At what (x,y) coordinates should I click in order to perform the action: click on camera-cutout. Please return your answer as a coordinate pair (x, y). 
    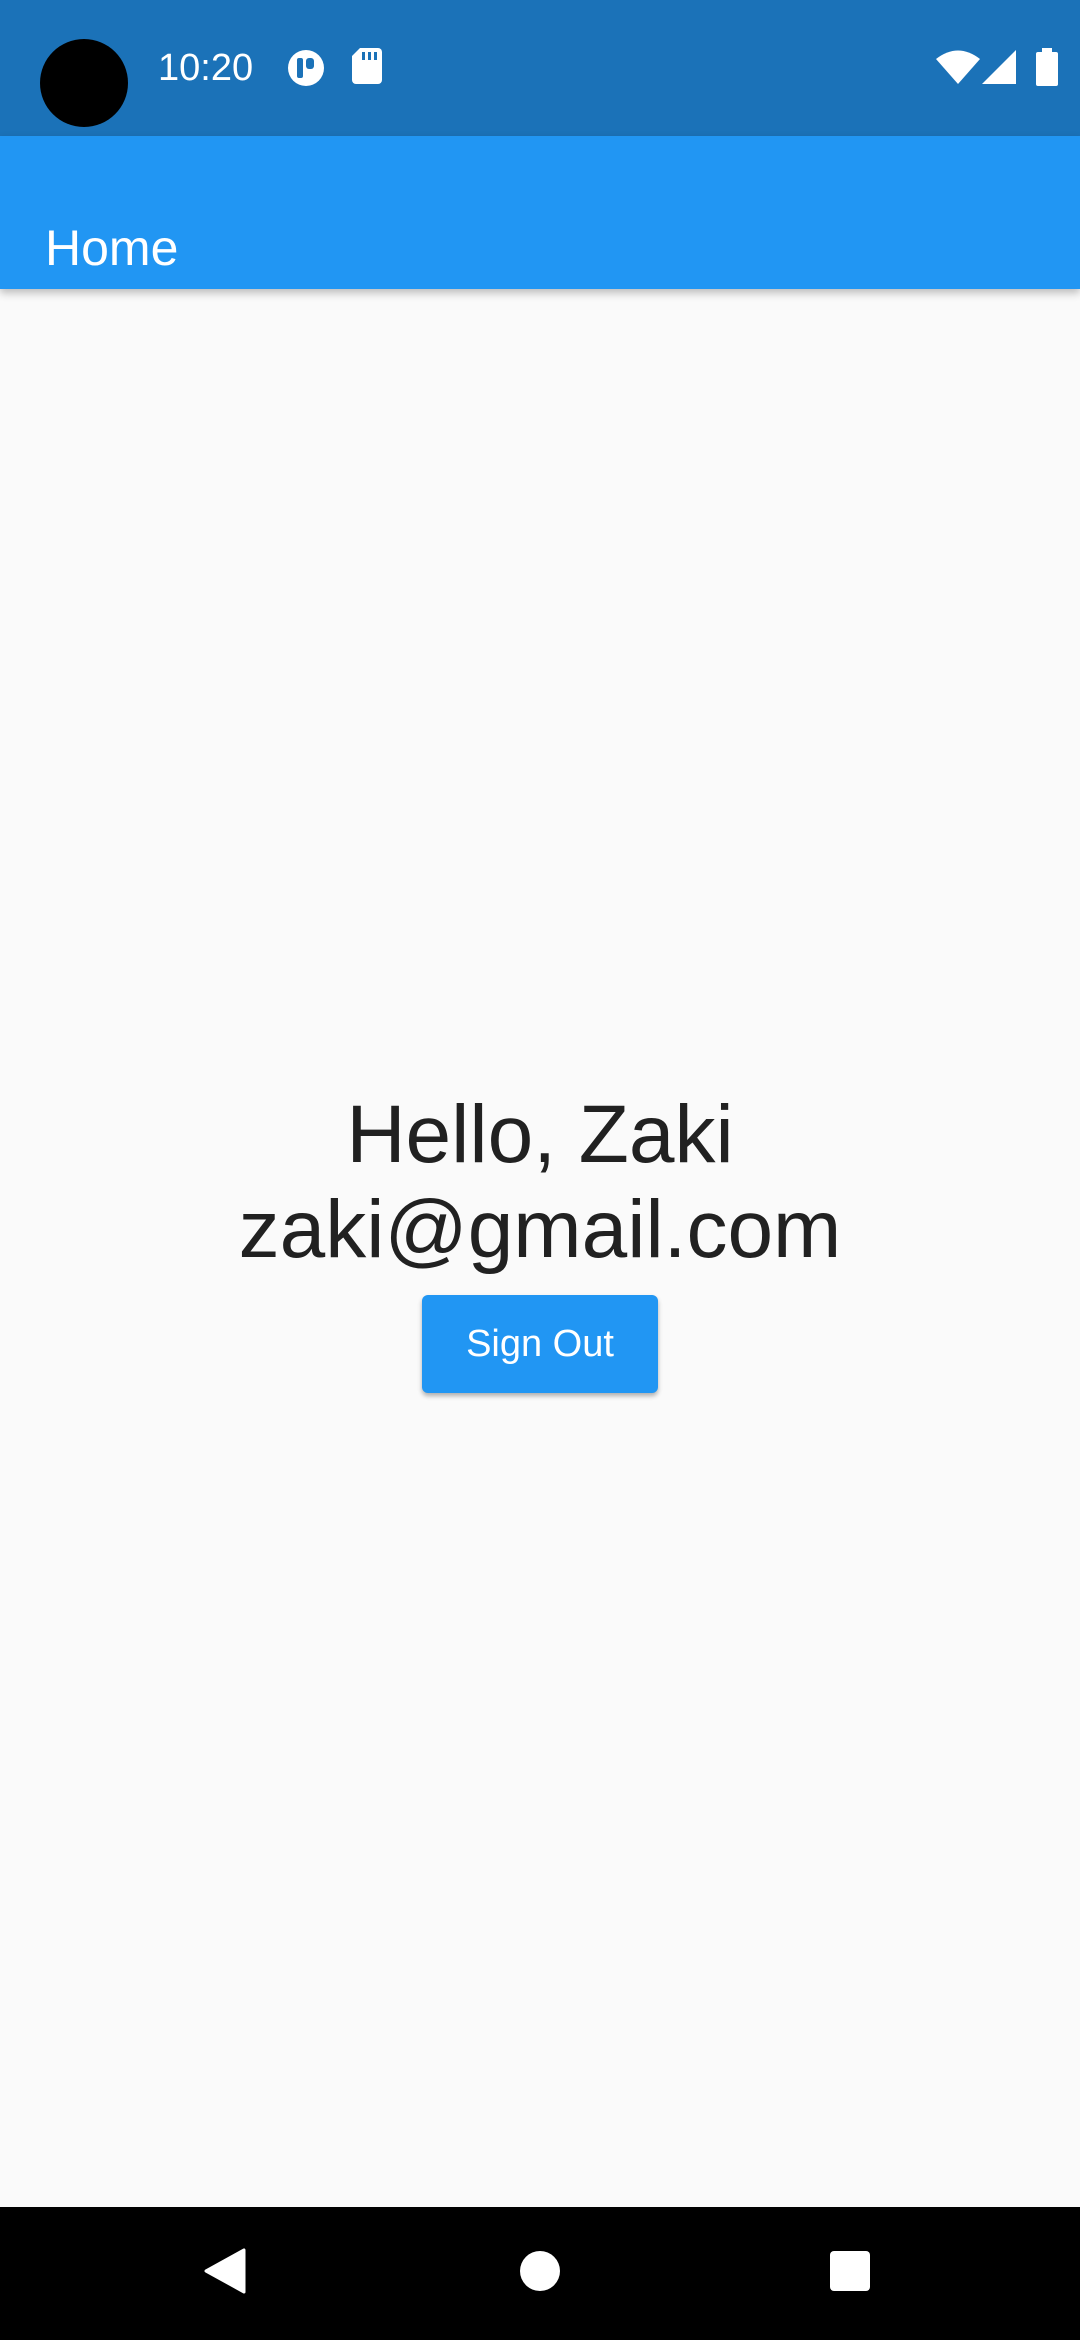
    Looking at the image, I should click on (84, 83).